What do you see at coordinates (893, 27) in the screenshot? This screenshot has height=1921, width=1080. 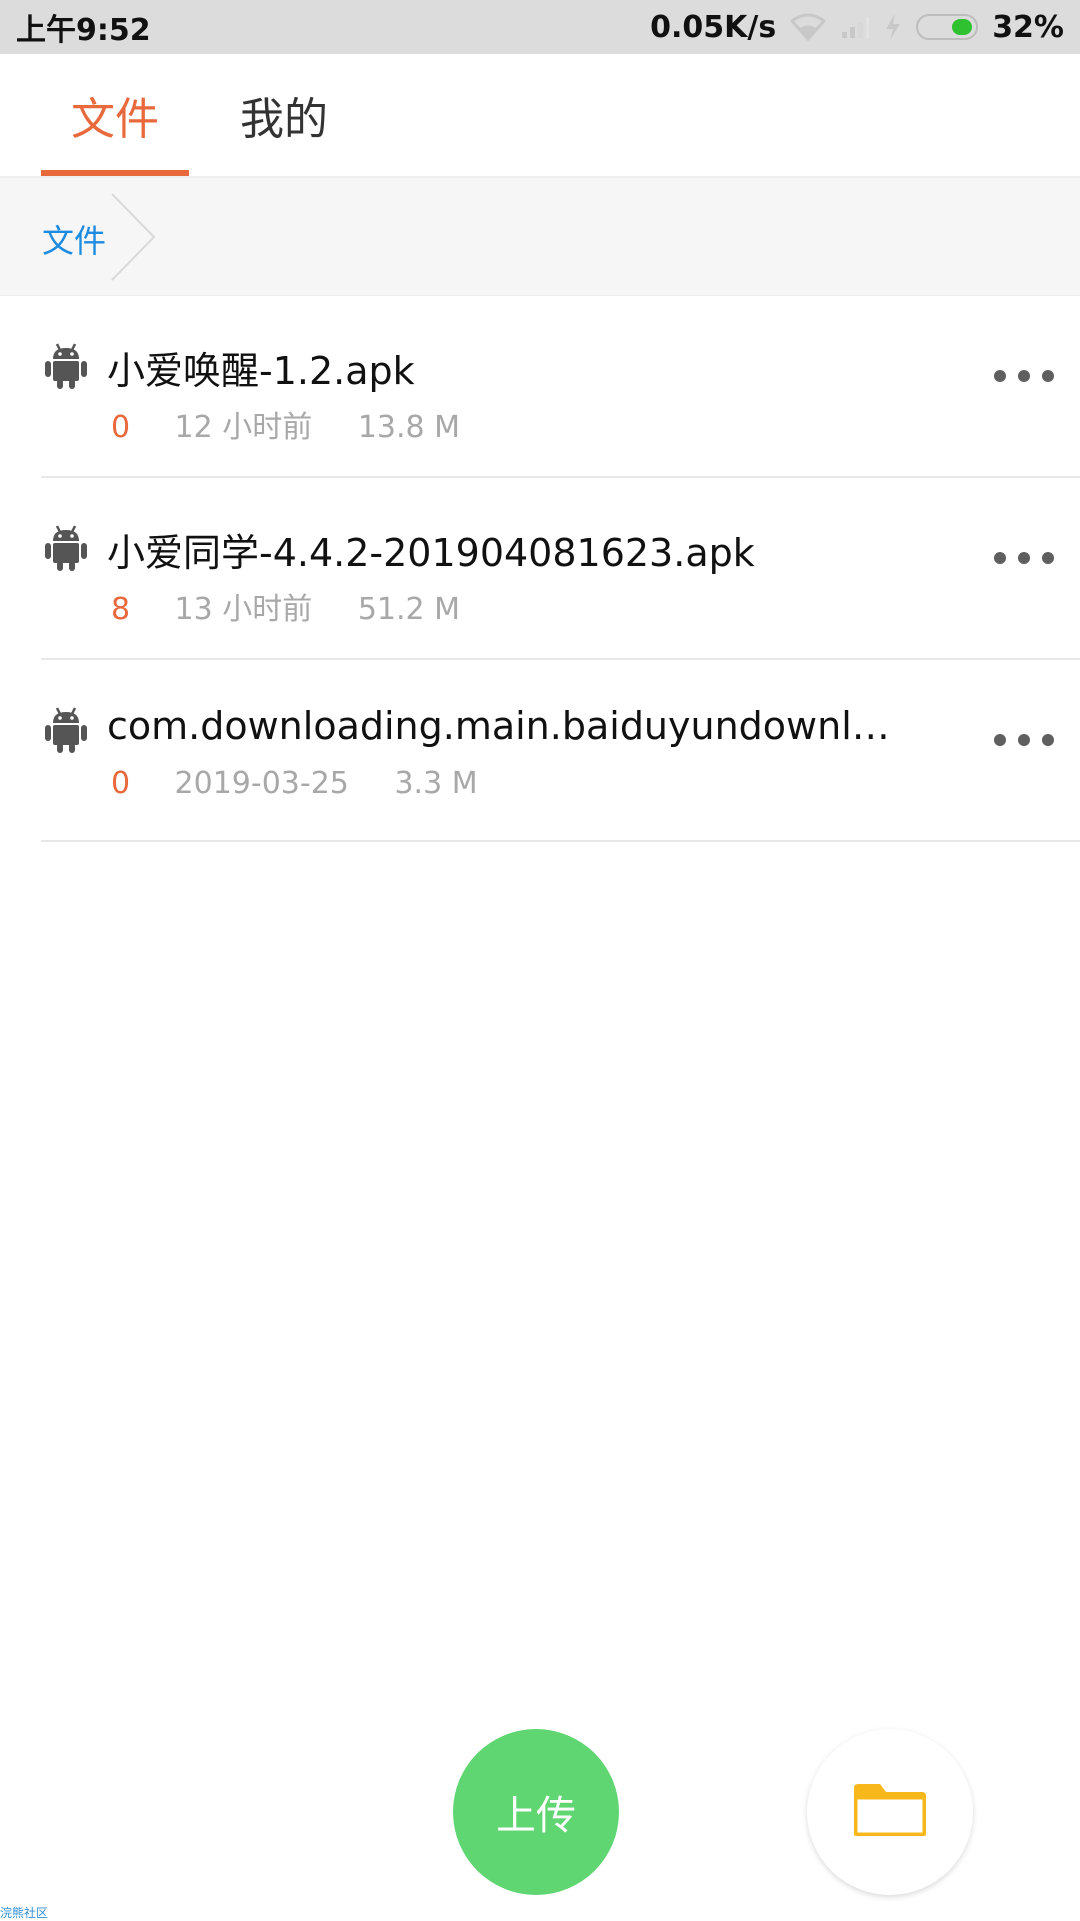 I see `charging-icon` at bounding box center [893, 27].